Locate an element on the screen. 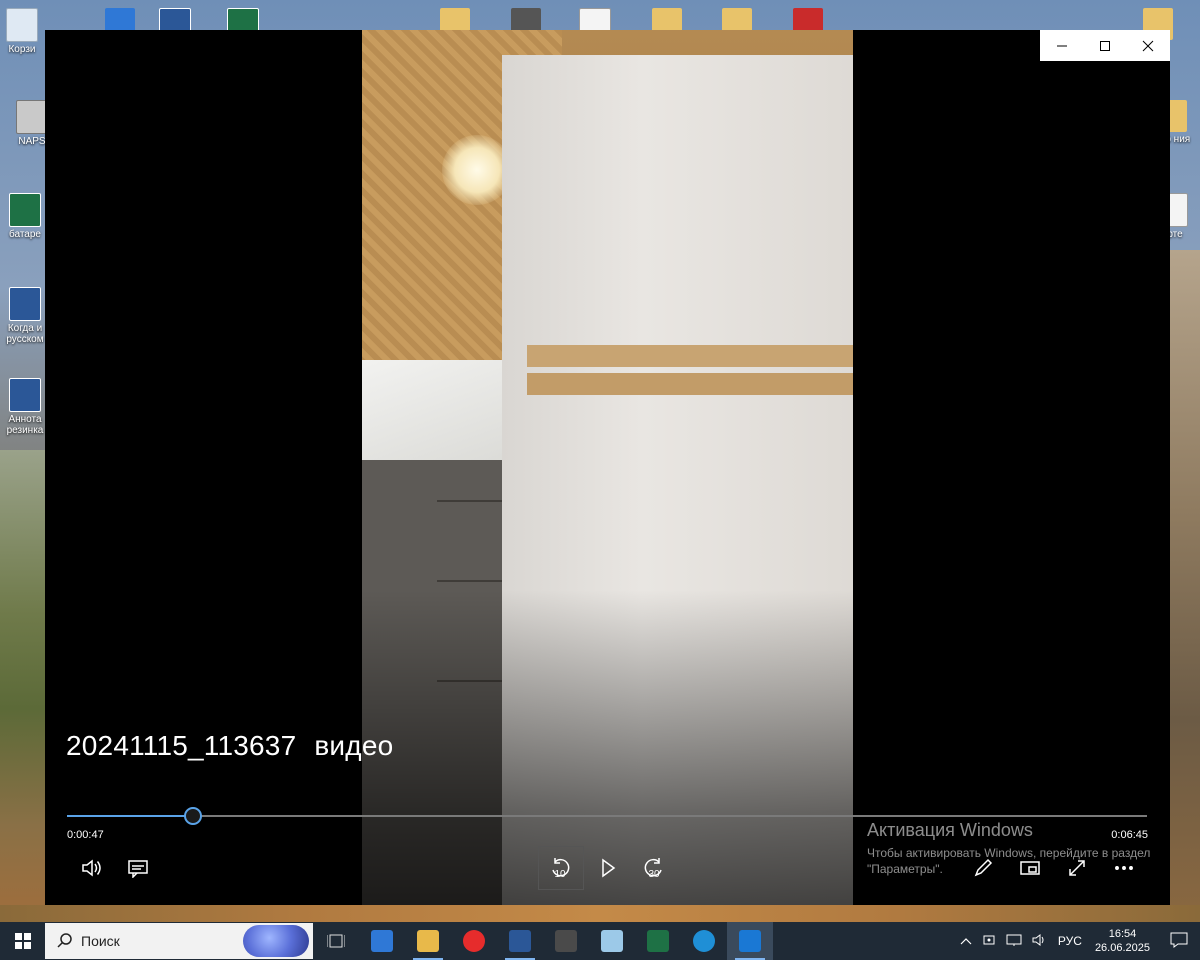 The height and width of the screenshot is (960, 1200). minimize-icon is located at coordinates (1061, 45).